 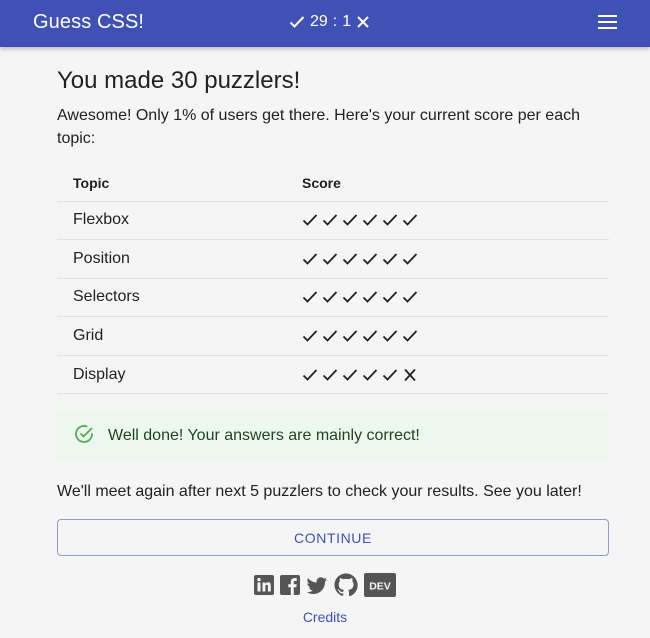 I want to click on twitter-icon, so click(x=317, y=587).